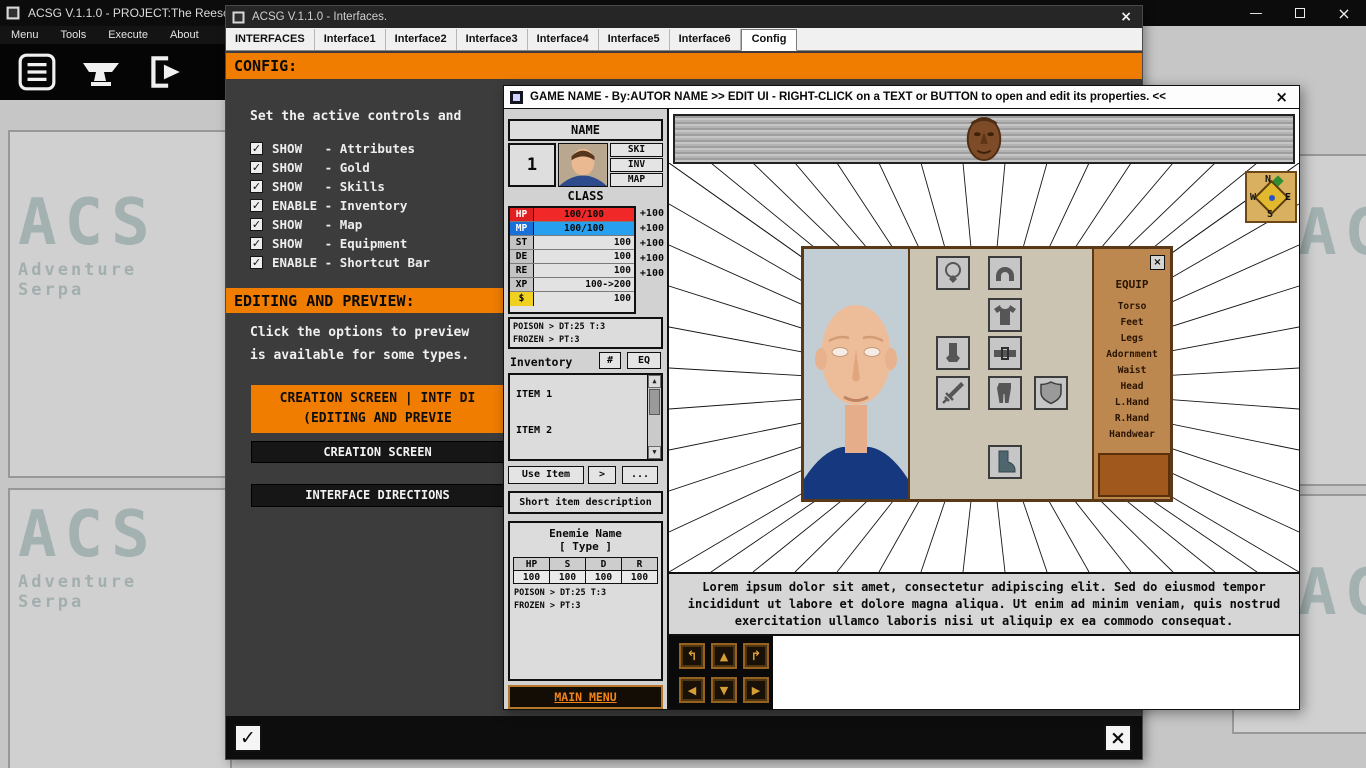  What do you see at coordinates (350, 39) in the screenshot?
I see `tab-interface1: Interface1` at bounding box center [350, 39].